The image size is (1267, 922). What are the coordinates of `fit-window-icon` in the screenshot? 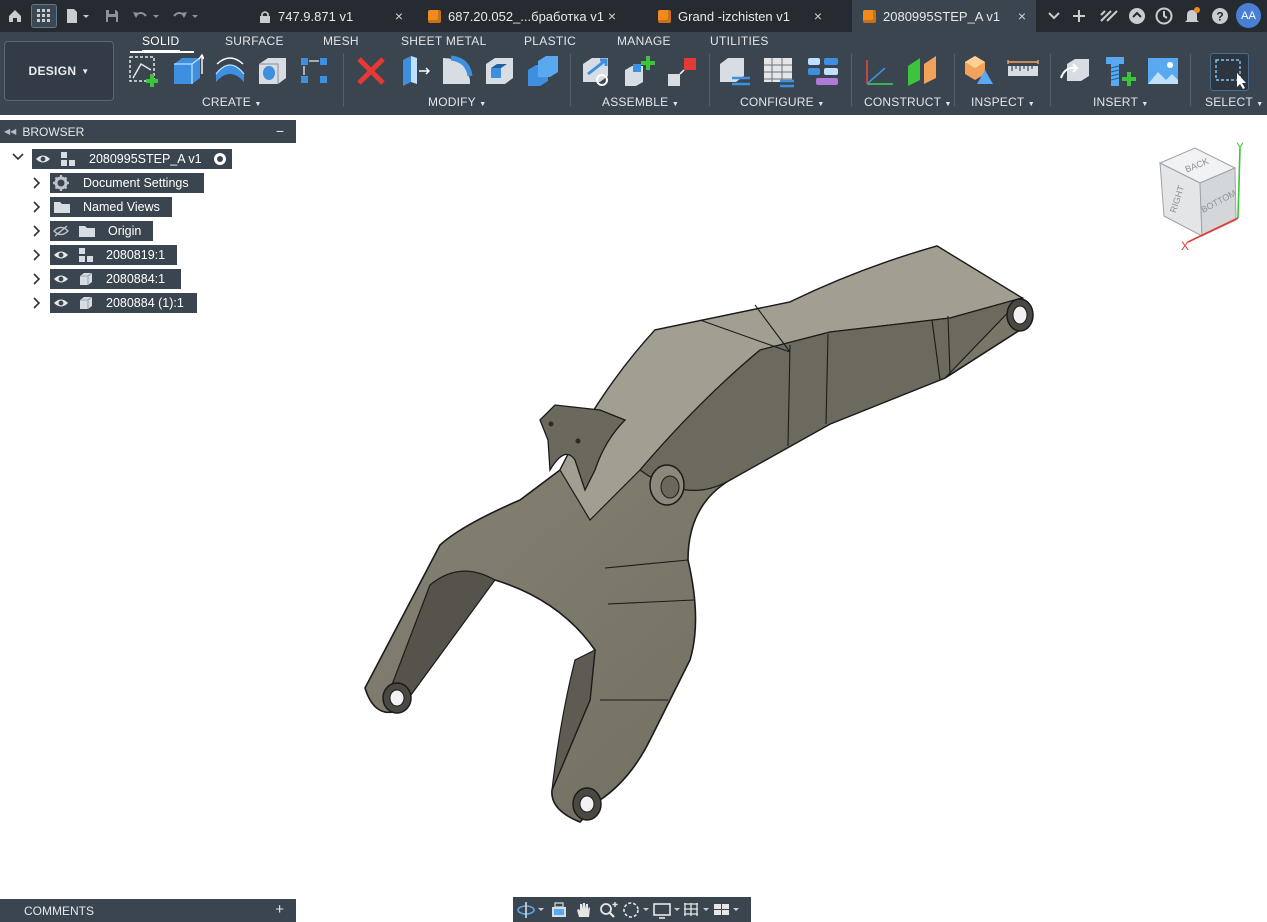 It's located at (636, 910).